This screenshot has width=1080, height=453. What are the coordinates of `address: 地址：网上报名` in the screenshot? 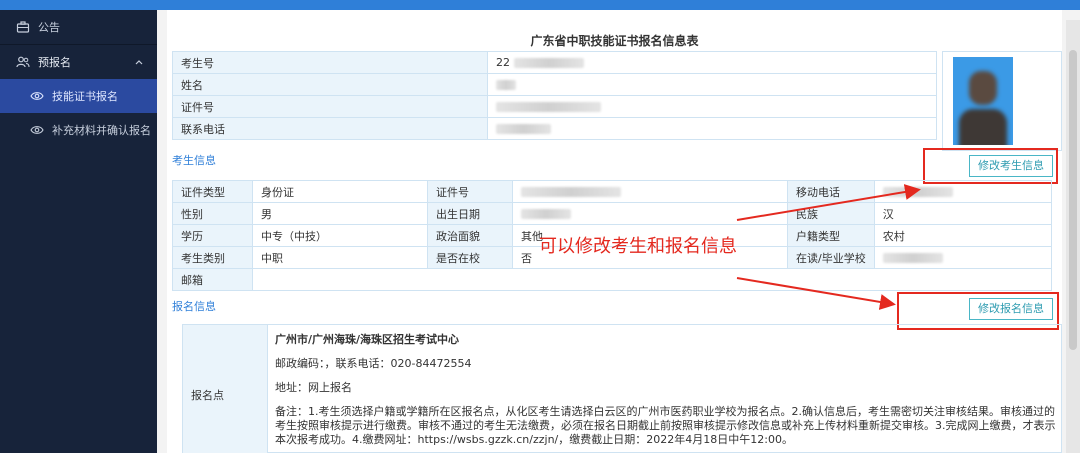 It's located at (313, 387).